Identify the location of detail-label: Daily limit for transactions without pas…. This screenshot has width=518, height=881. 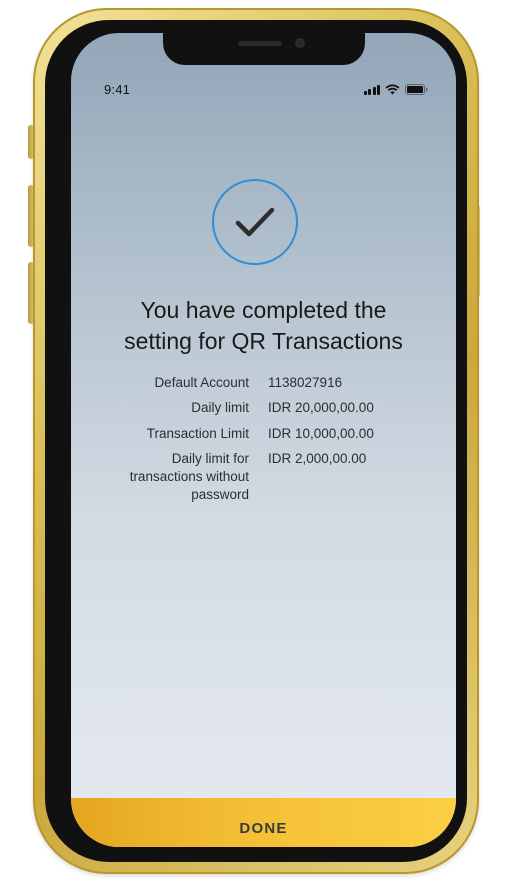
(189, 476).